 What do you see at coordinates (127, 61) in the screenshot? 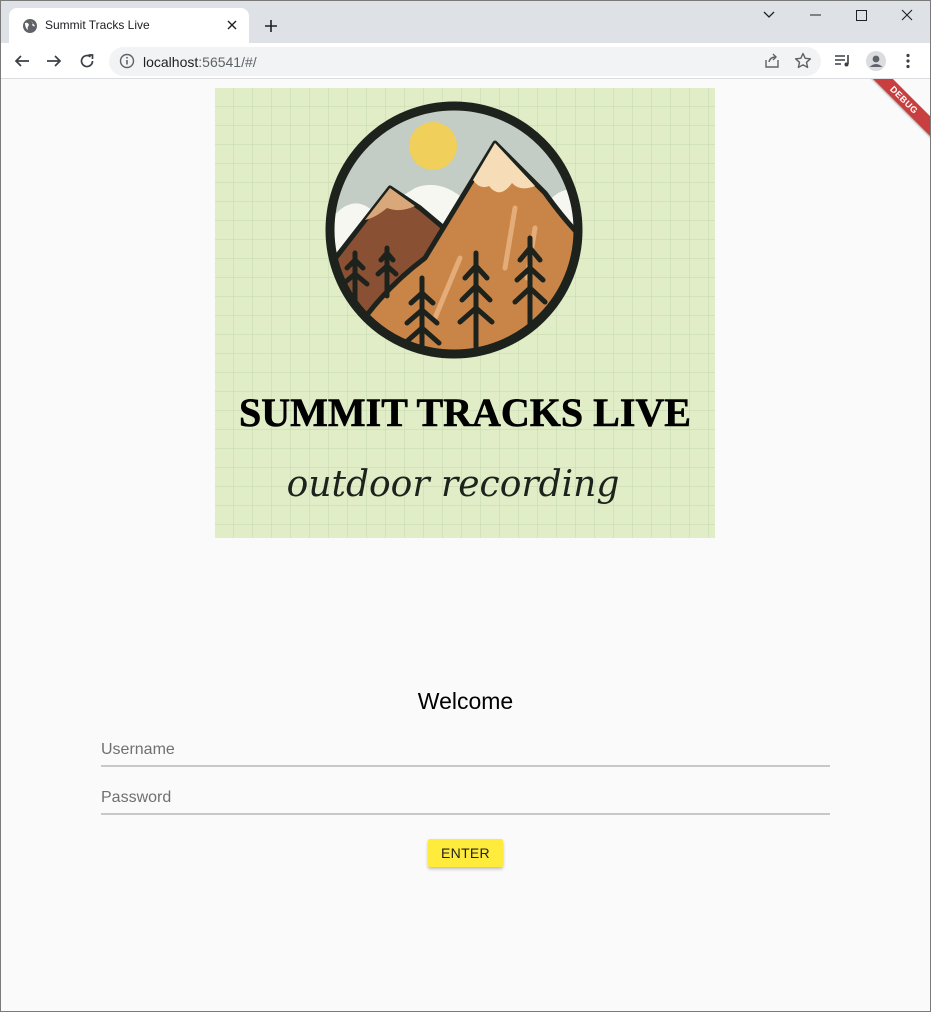
I see `site-info-icon` at bounding box center [127, 61].